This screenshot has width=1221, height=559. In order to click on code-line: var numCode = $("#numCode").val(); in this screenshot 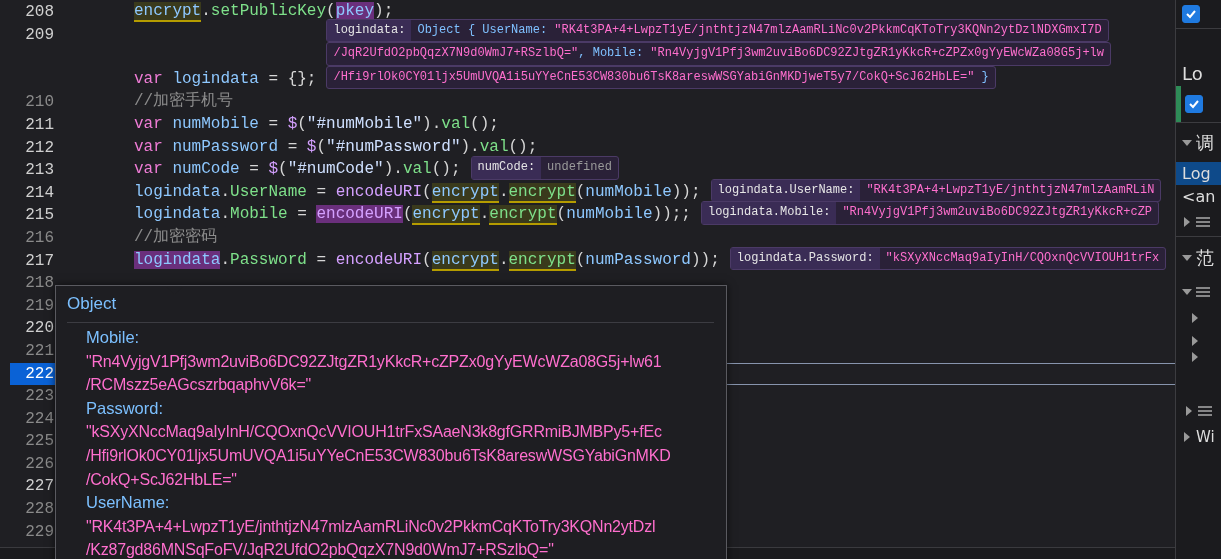, I will do `click(297, 170)`.